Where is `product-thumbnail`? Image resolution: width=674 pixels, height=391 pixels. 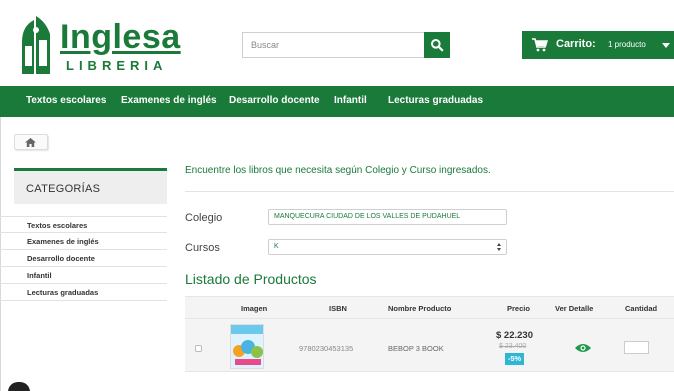
product-thumbnail is located at coordinates (247, 346).